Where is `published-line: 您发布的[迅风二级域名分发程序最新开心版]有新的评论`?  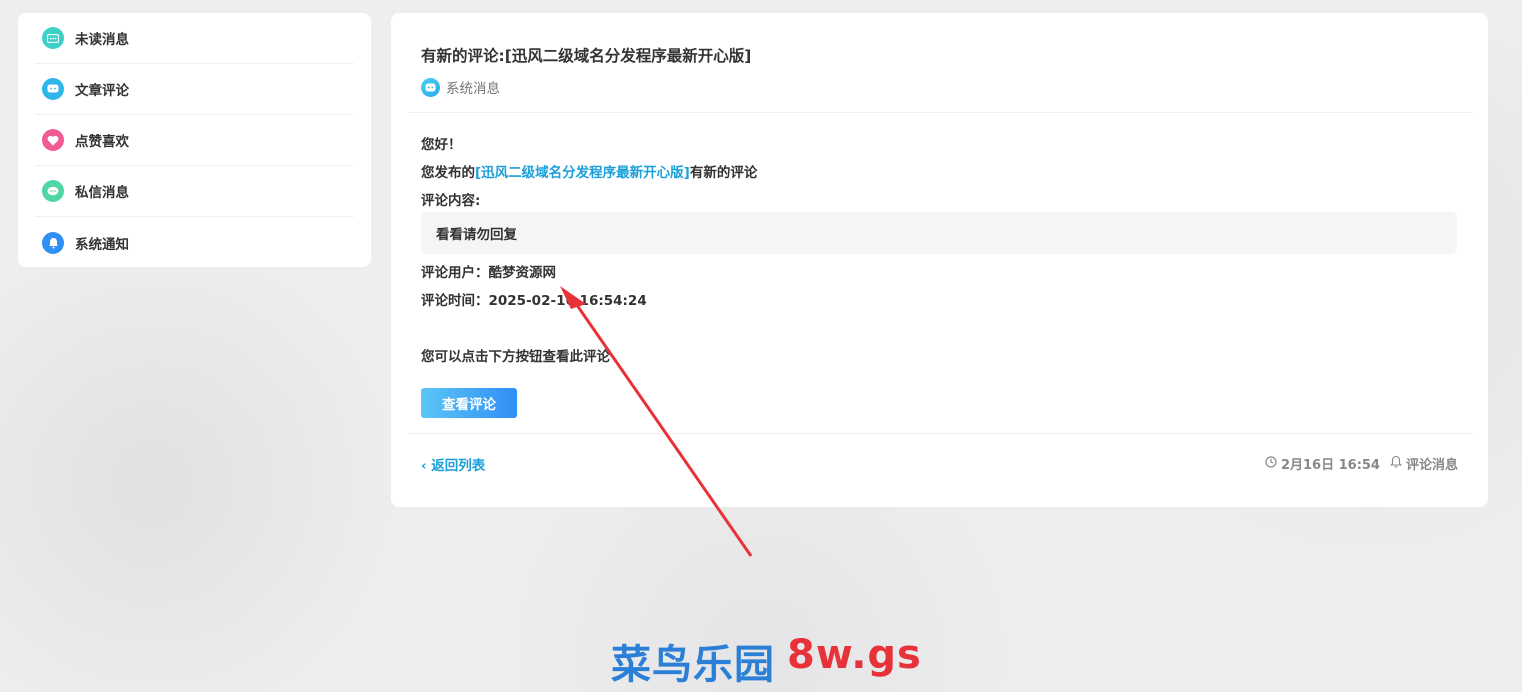
published-line: 您发布的[迅风二级域名分发程序最新开心版]有新的评论 is located at coordinates (589, 171).